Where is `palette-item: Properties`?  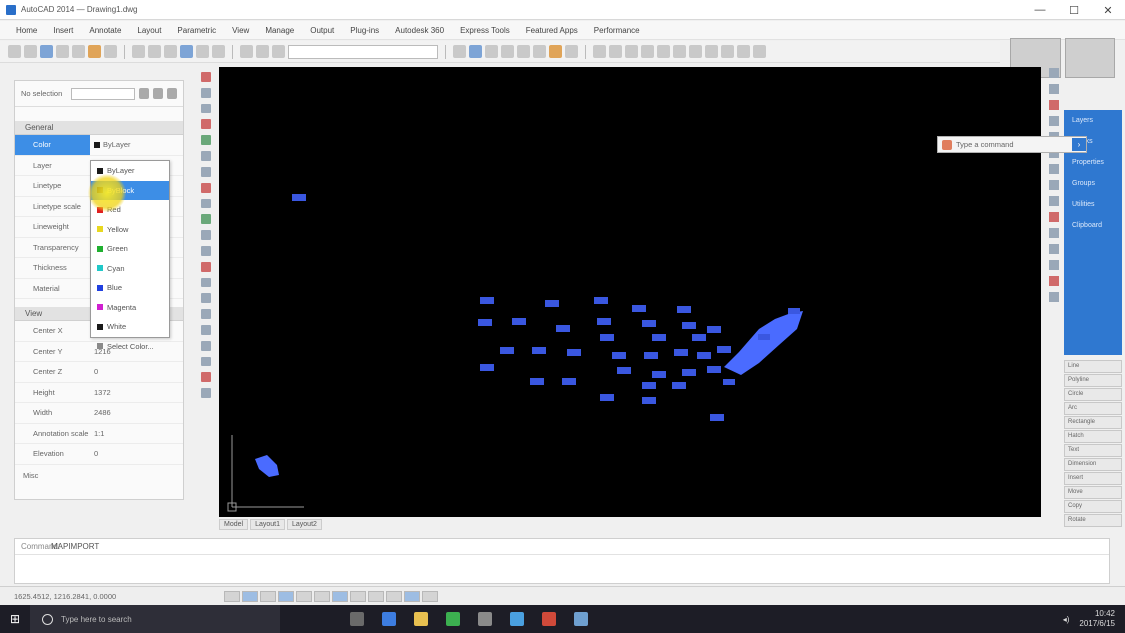 palette-item: Properties is located at coordinates (1093, 162).